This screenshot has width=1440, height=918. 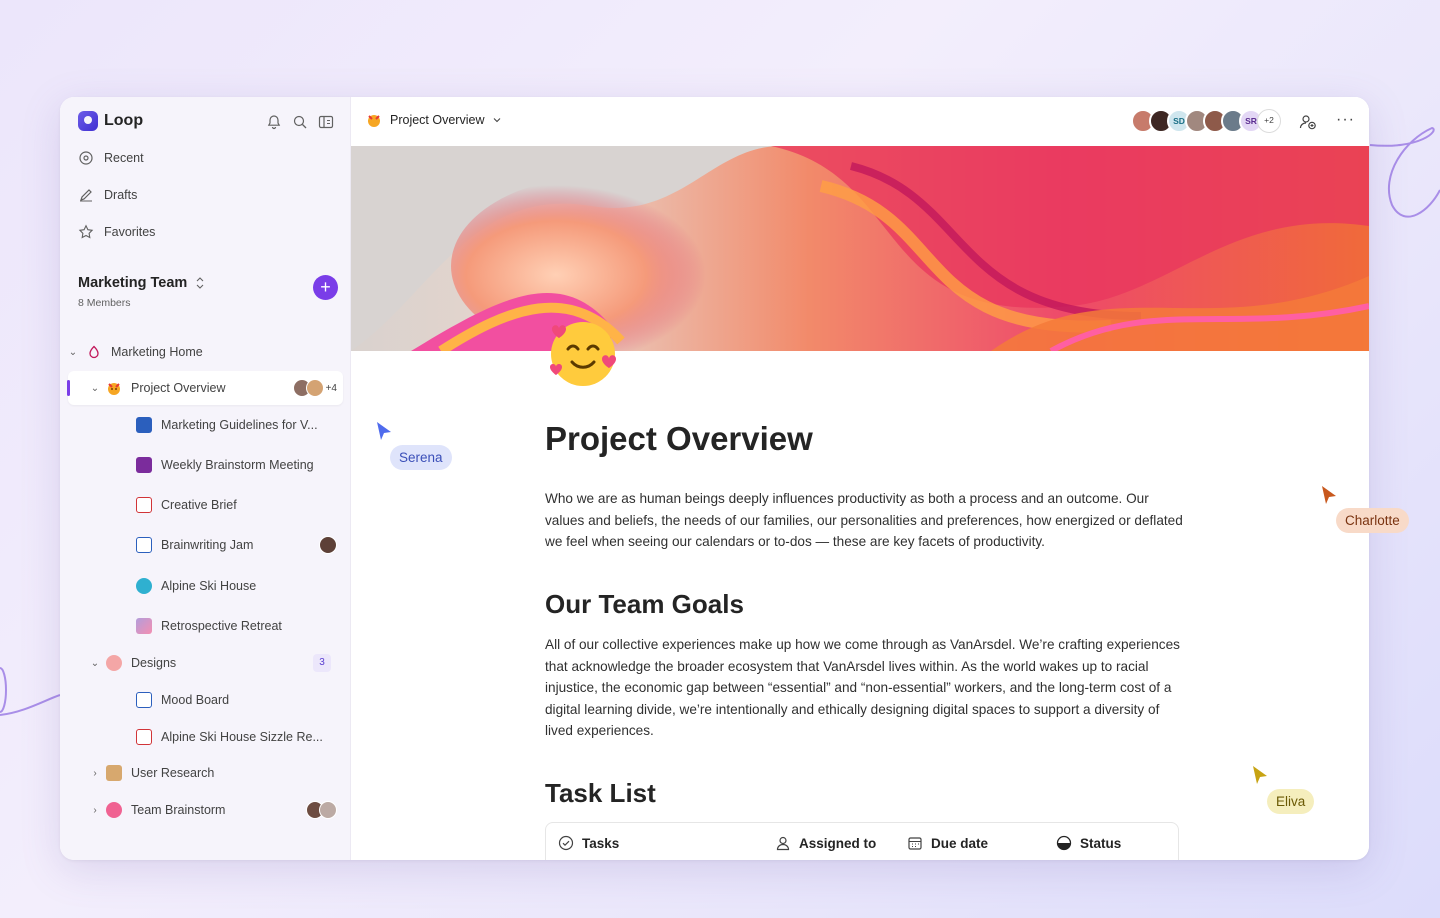 What do you see at coordinates (144, 737) in the screenshot?
I see `video-icon` at bounding box center [144, 737].